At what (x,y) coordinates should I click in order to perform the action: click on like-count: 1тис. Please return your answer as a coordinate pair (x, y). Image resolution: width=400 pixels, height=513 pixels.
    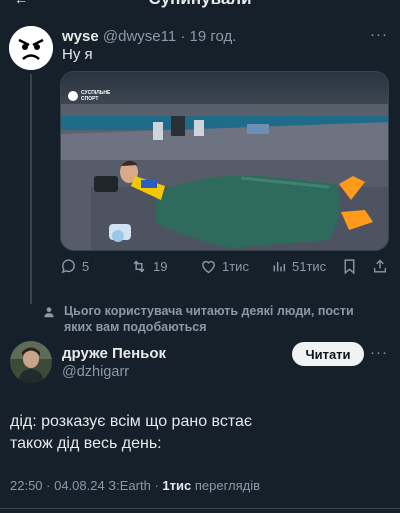
    Looking at the image, I should click on (235, 266).